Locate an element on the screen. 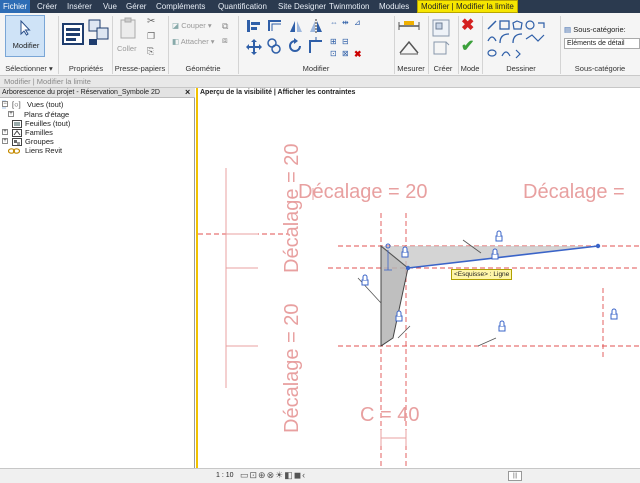 The height and width of the screenshot is (483, 640). tab-vue: Vue is located at coordinates (110, 6).